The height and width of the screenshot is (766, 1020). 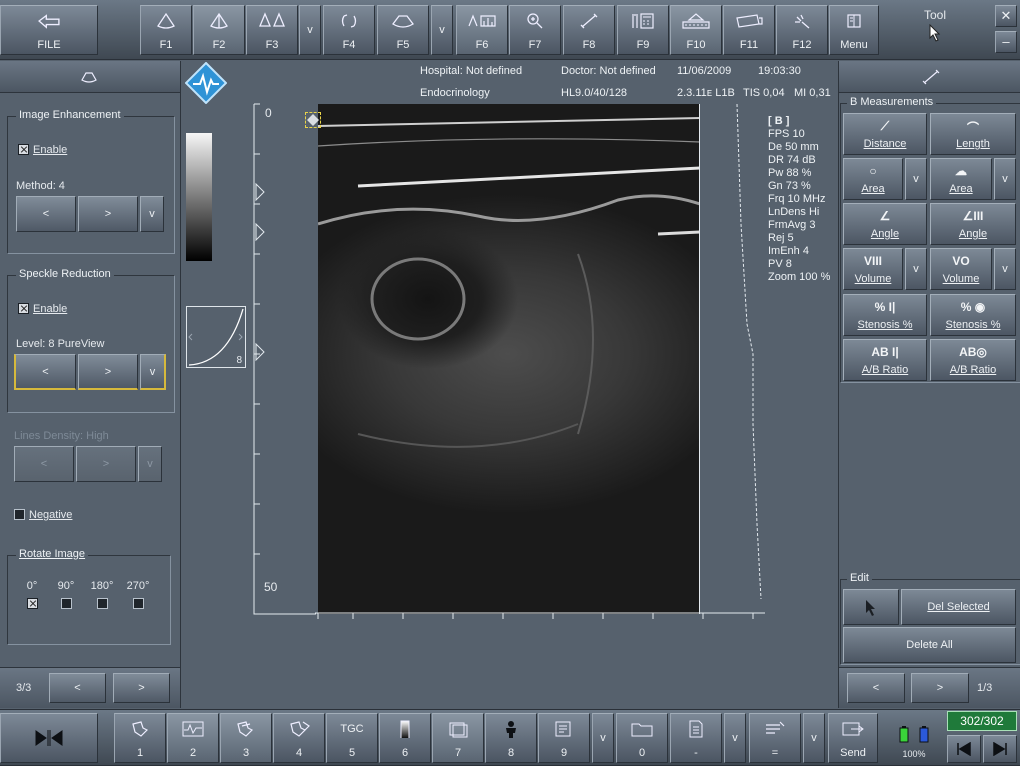 What do you see at coordinates (108, 372) in the screenshot?
I see `level-next-button: >` at bounding box center [108, 372].